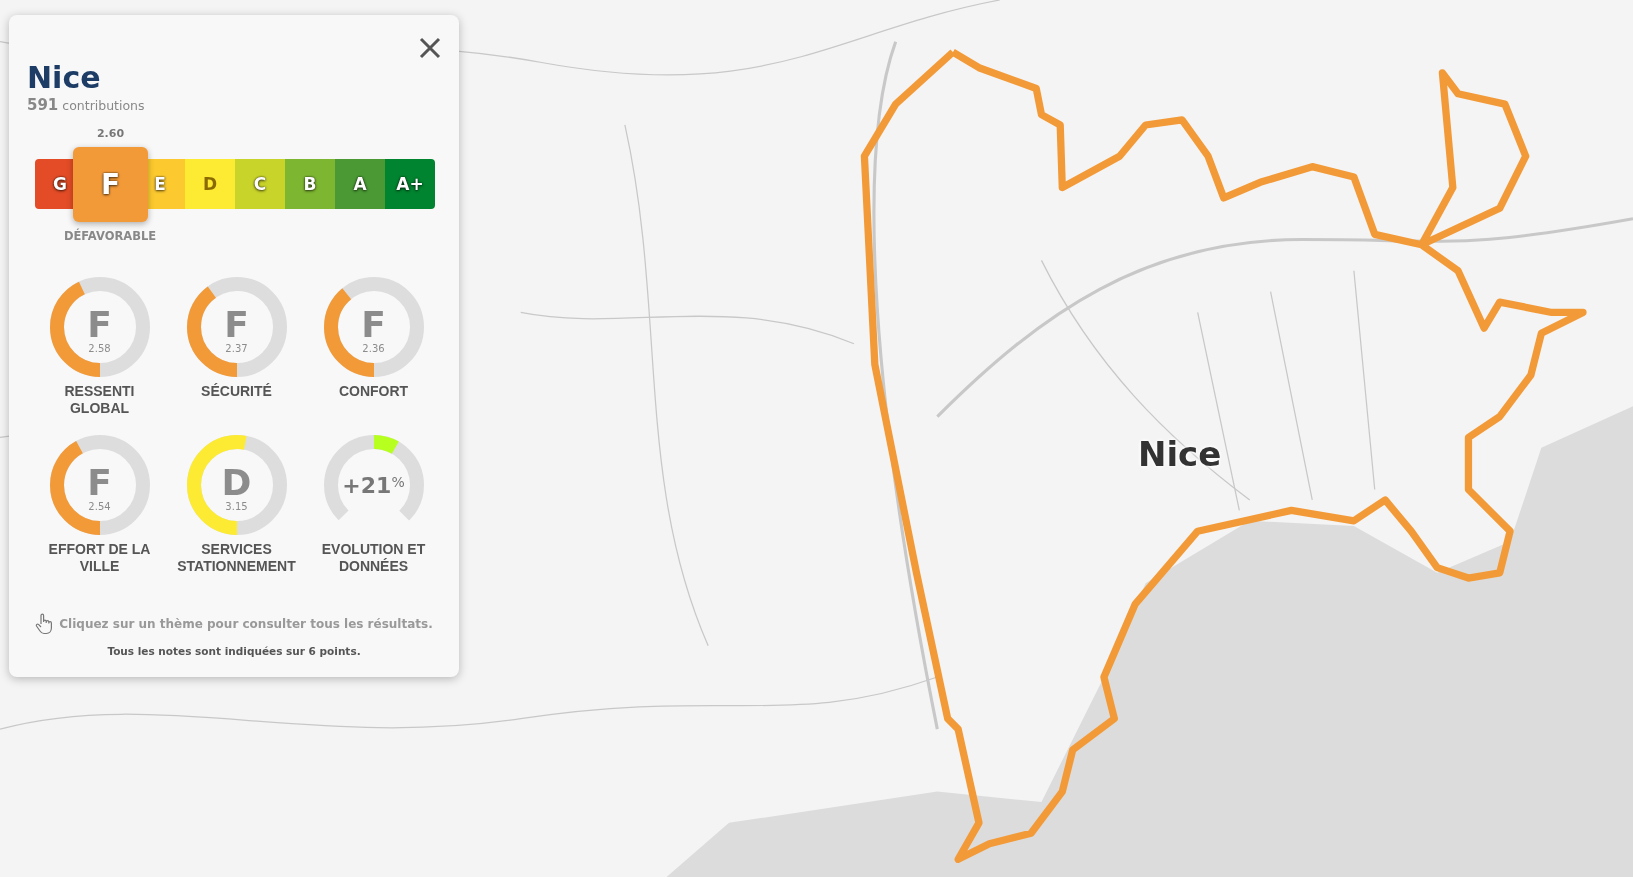 This screenshot has height=877, width=1633. What do you see at coordinates (210, 184) in the screenshot?
I see `grade-segment: D` at bounding box center [210, 184].